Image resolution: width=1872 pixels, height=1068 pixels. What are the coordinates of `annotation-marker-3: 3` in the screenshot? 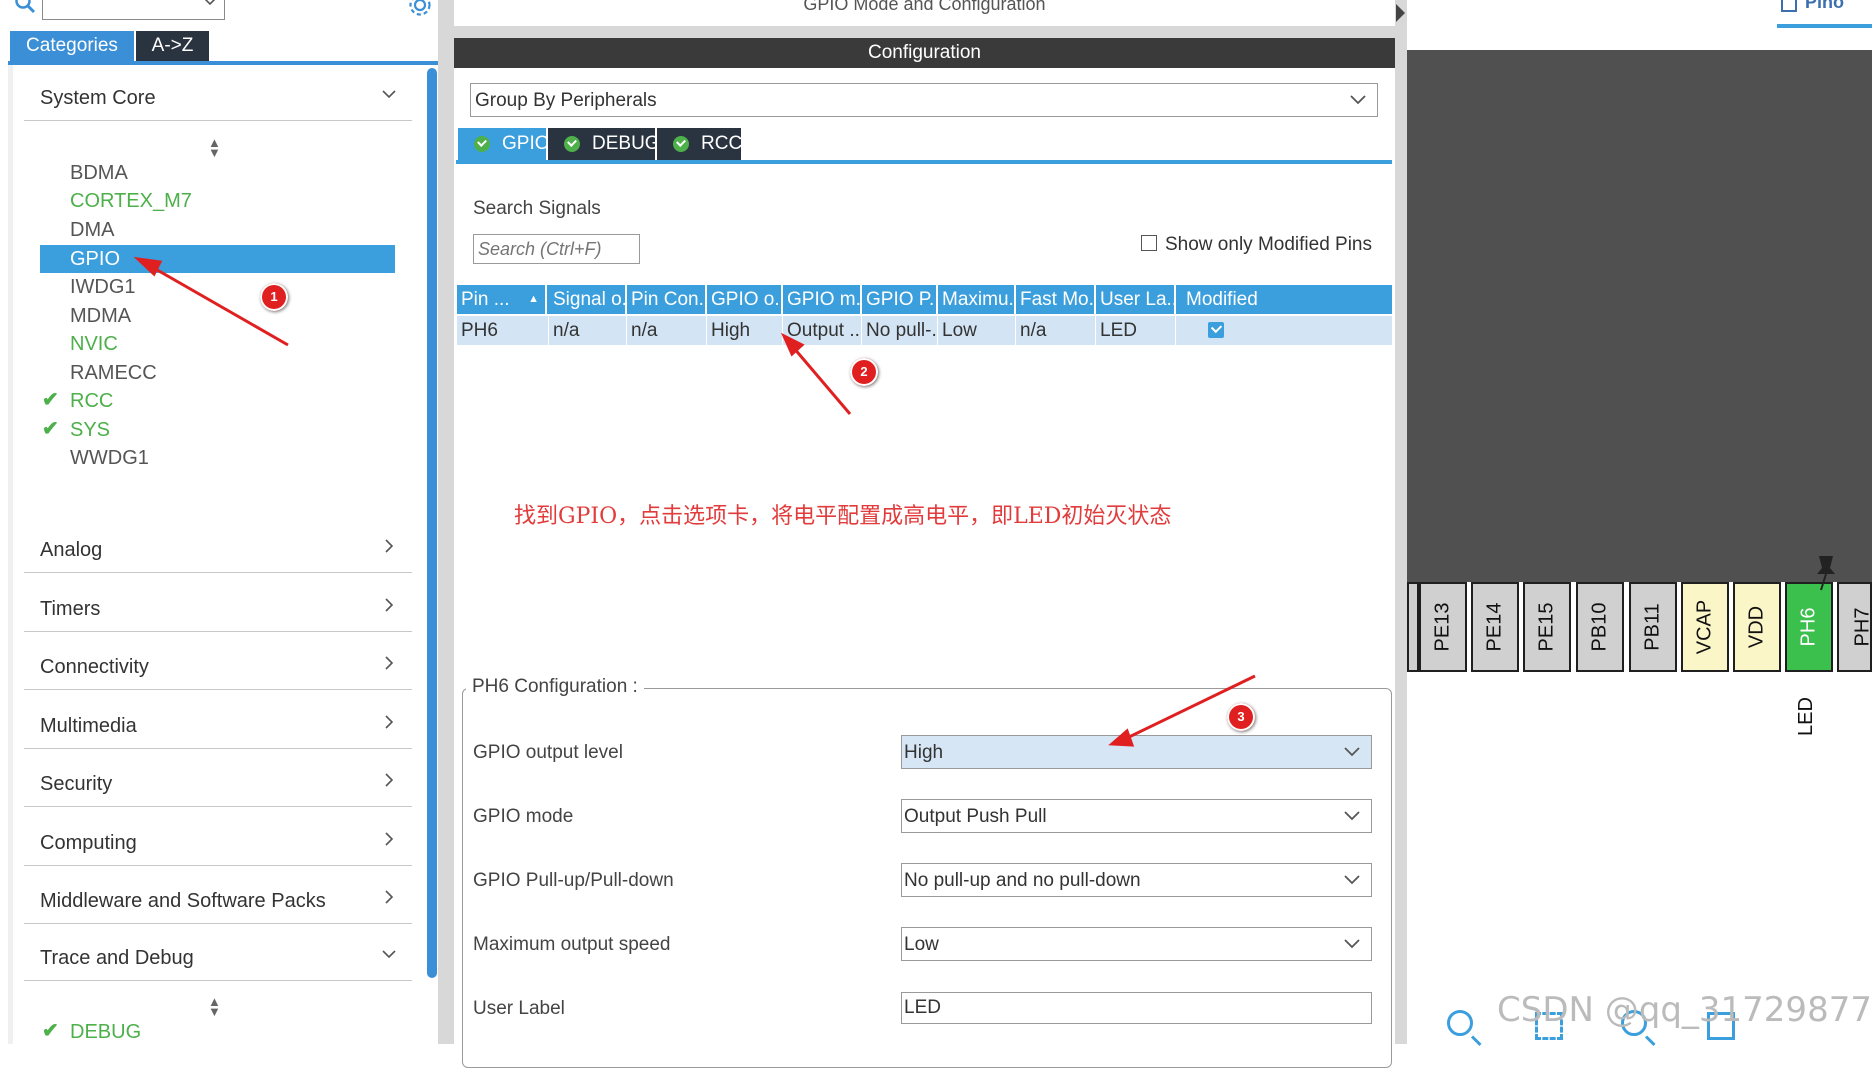 It's located at (1241, 717).